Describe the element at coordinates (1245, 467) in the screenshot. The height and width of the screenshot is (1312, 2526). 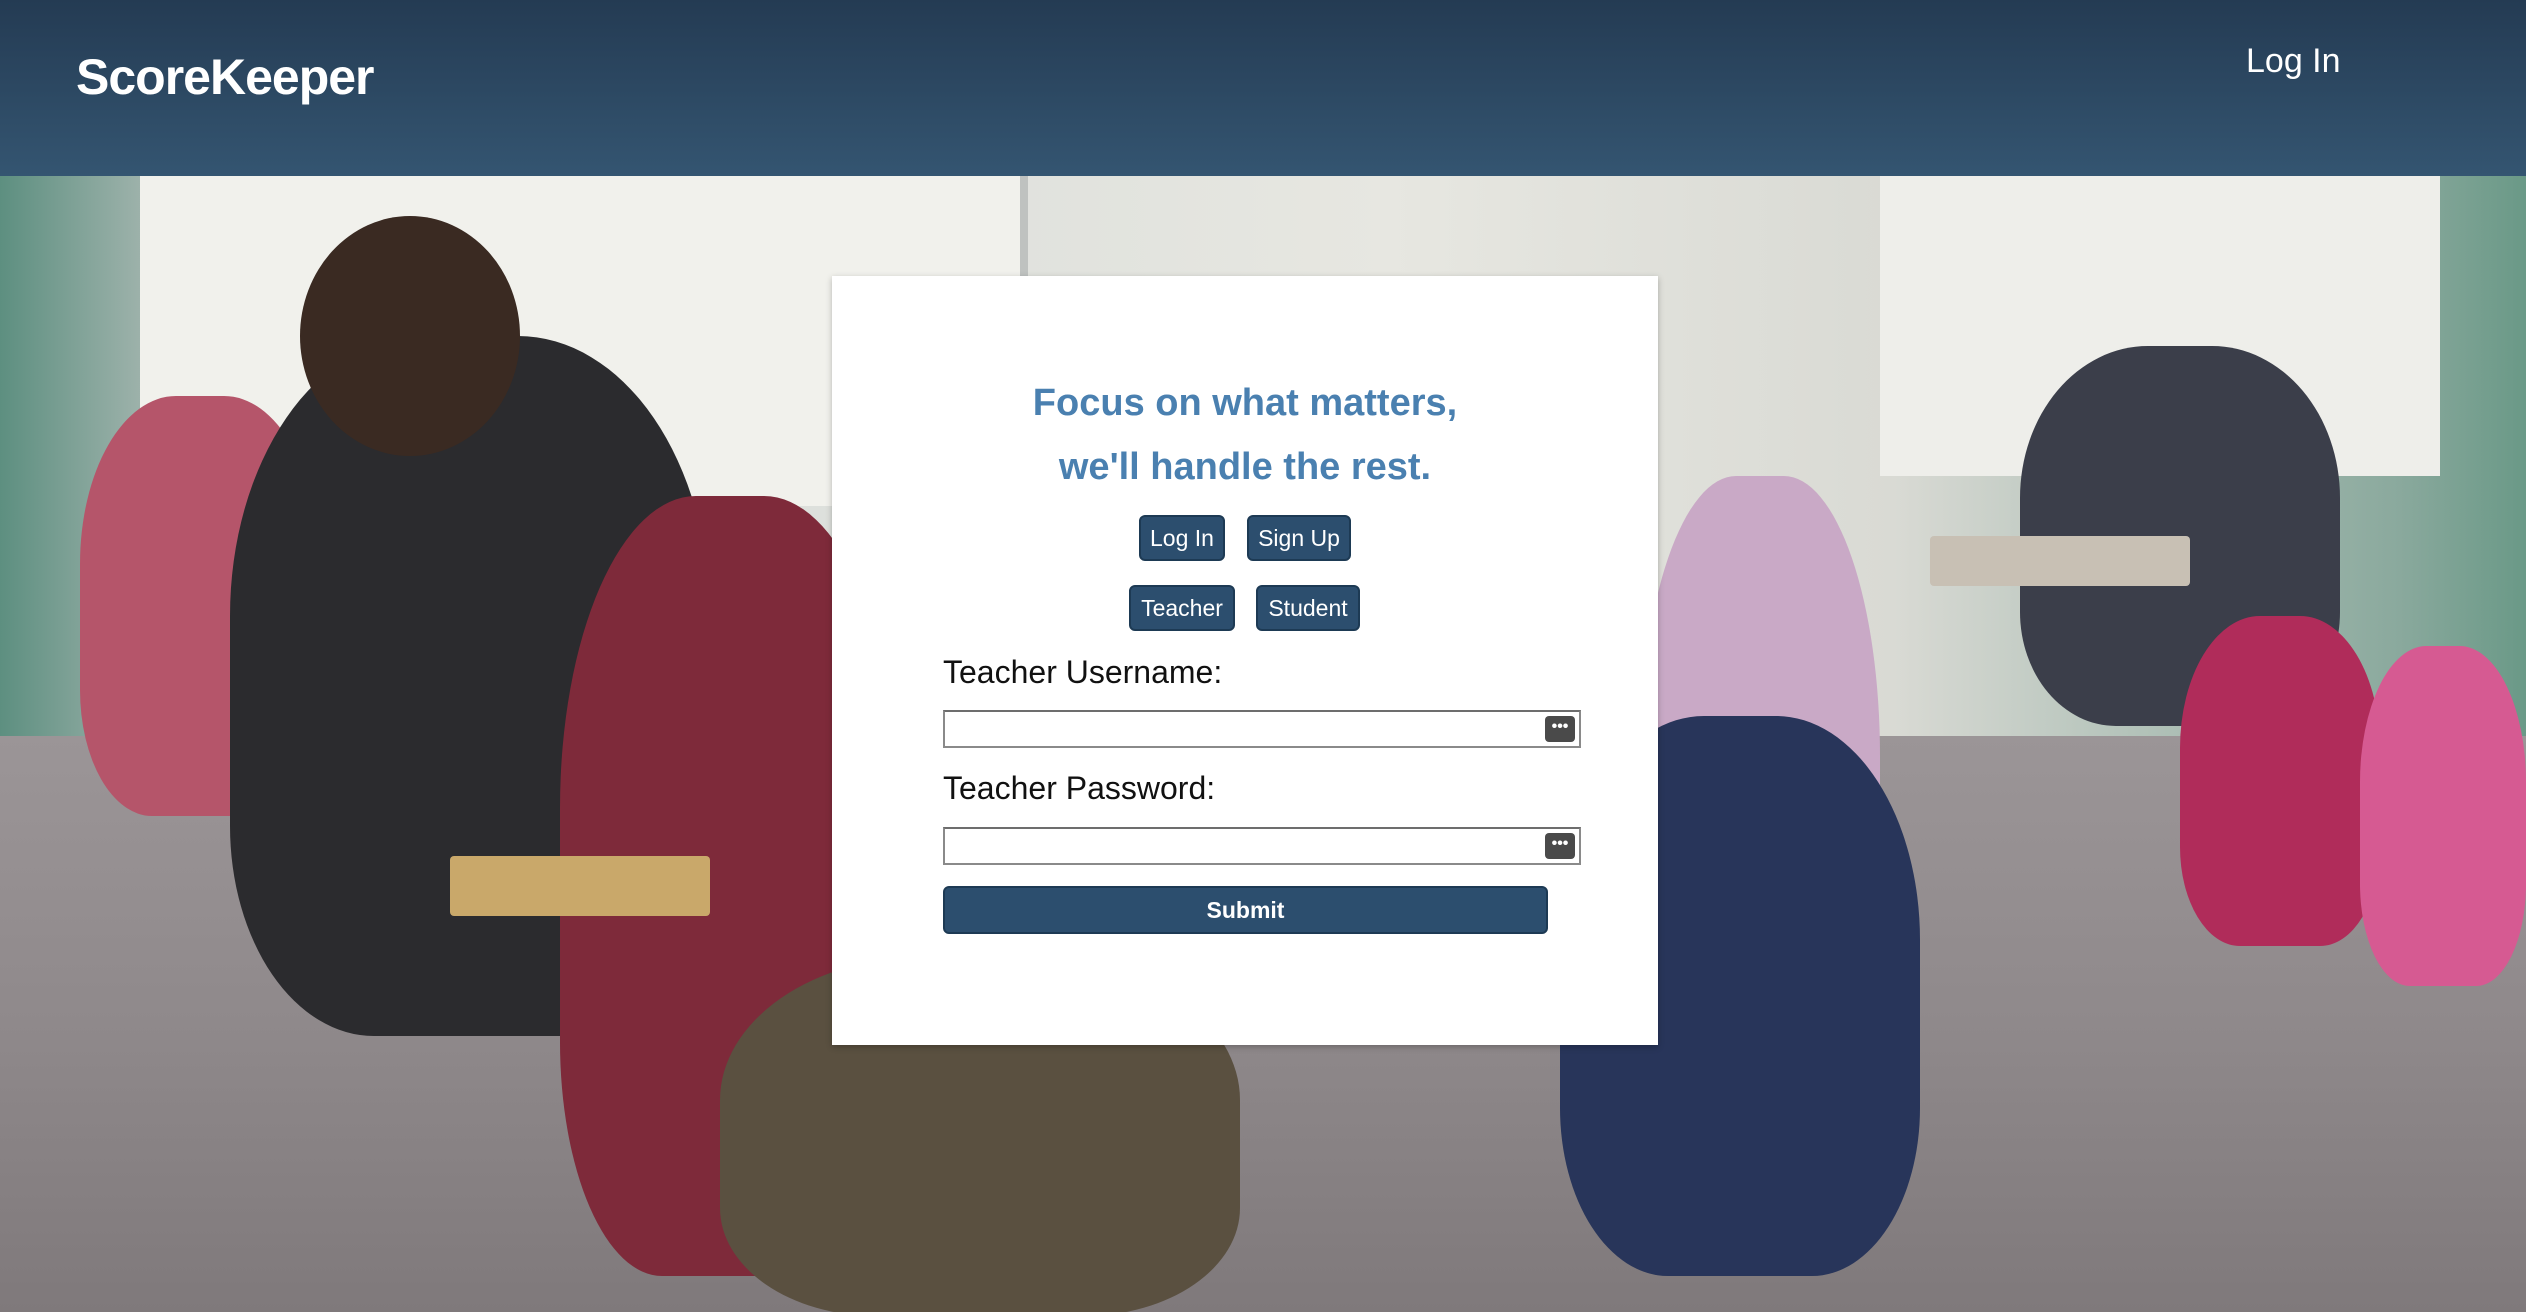
I see `tagline-line-2: we'll handle the rest.` at that location.